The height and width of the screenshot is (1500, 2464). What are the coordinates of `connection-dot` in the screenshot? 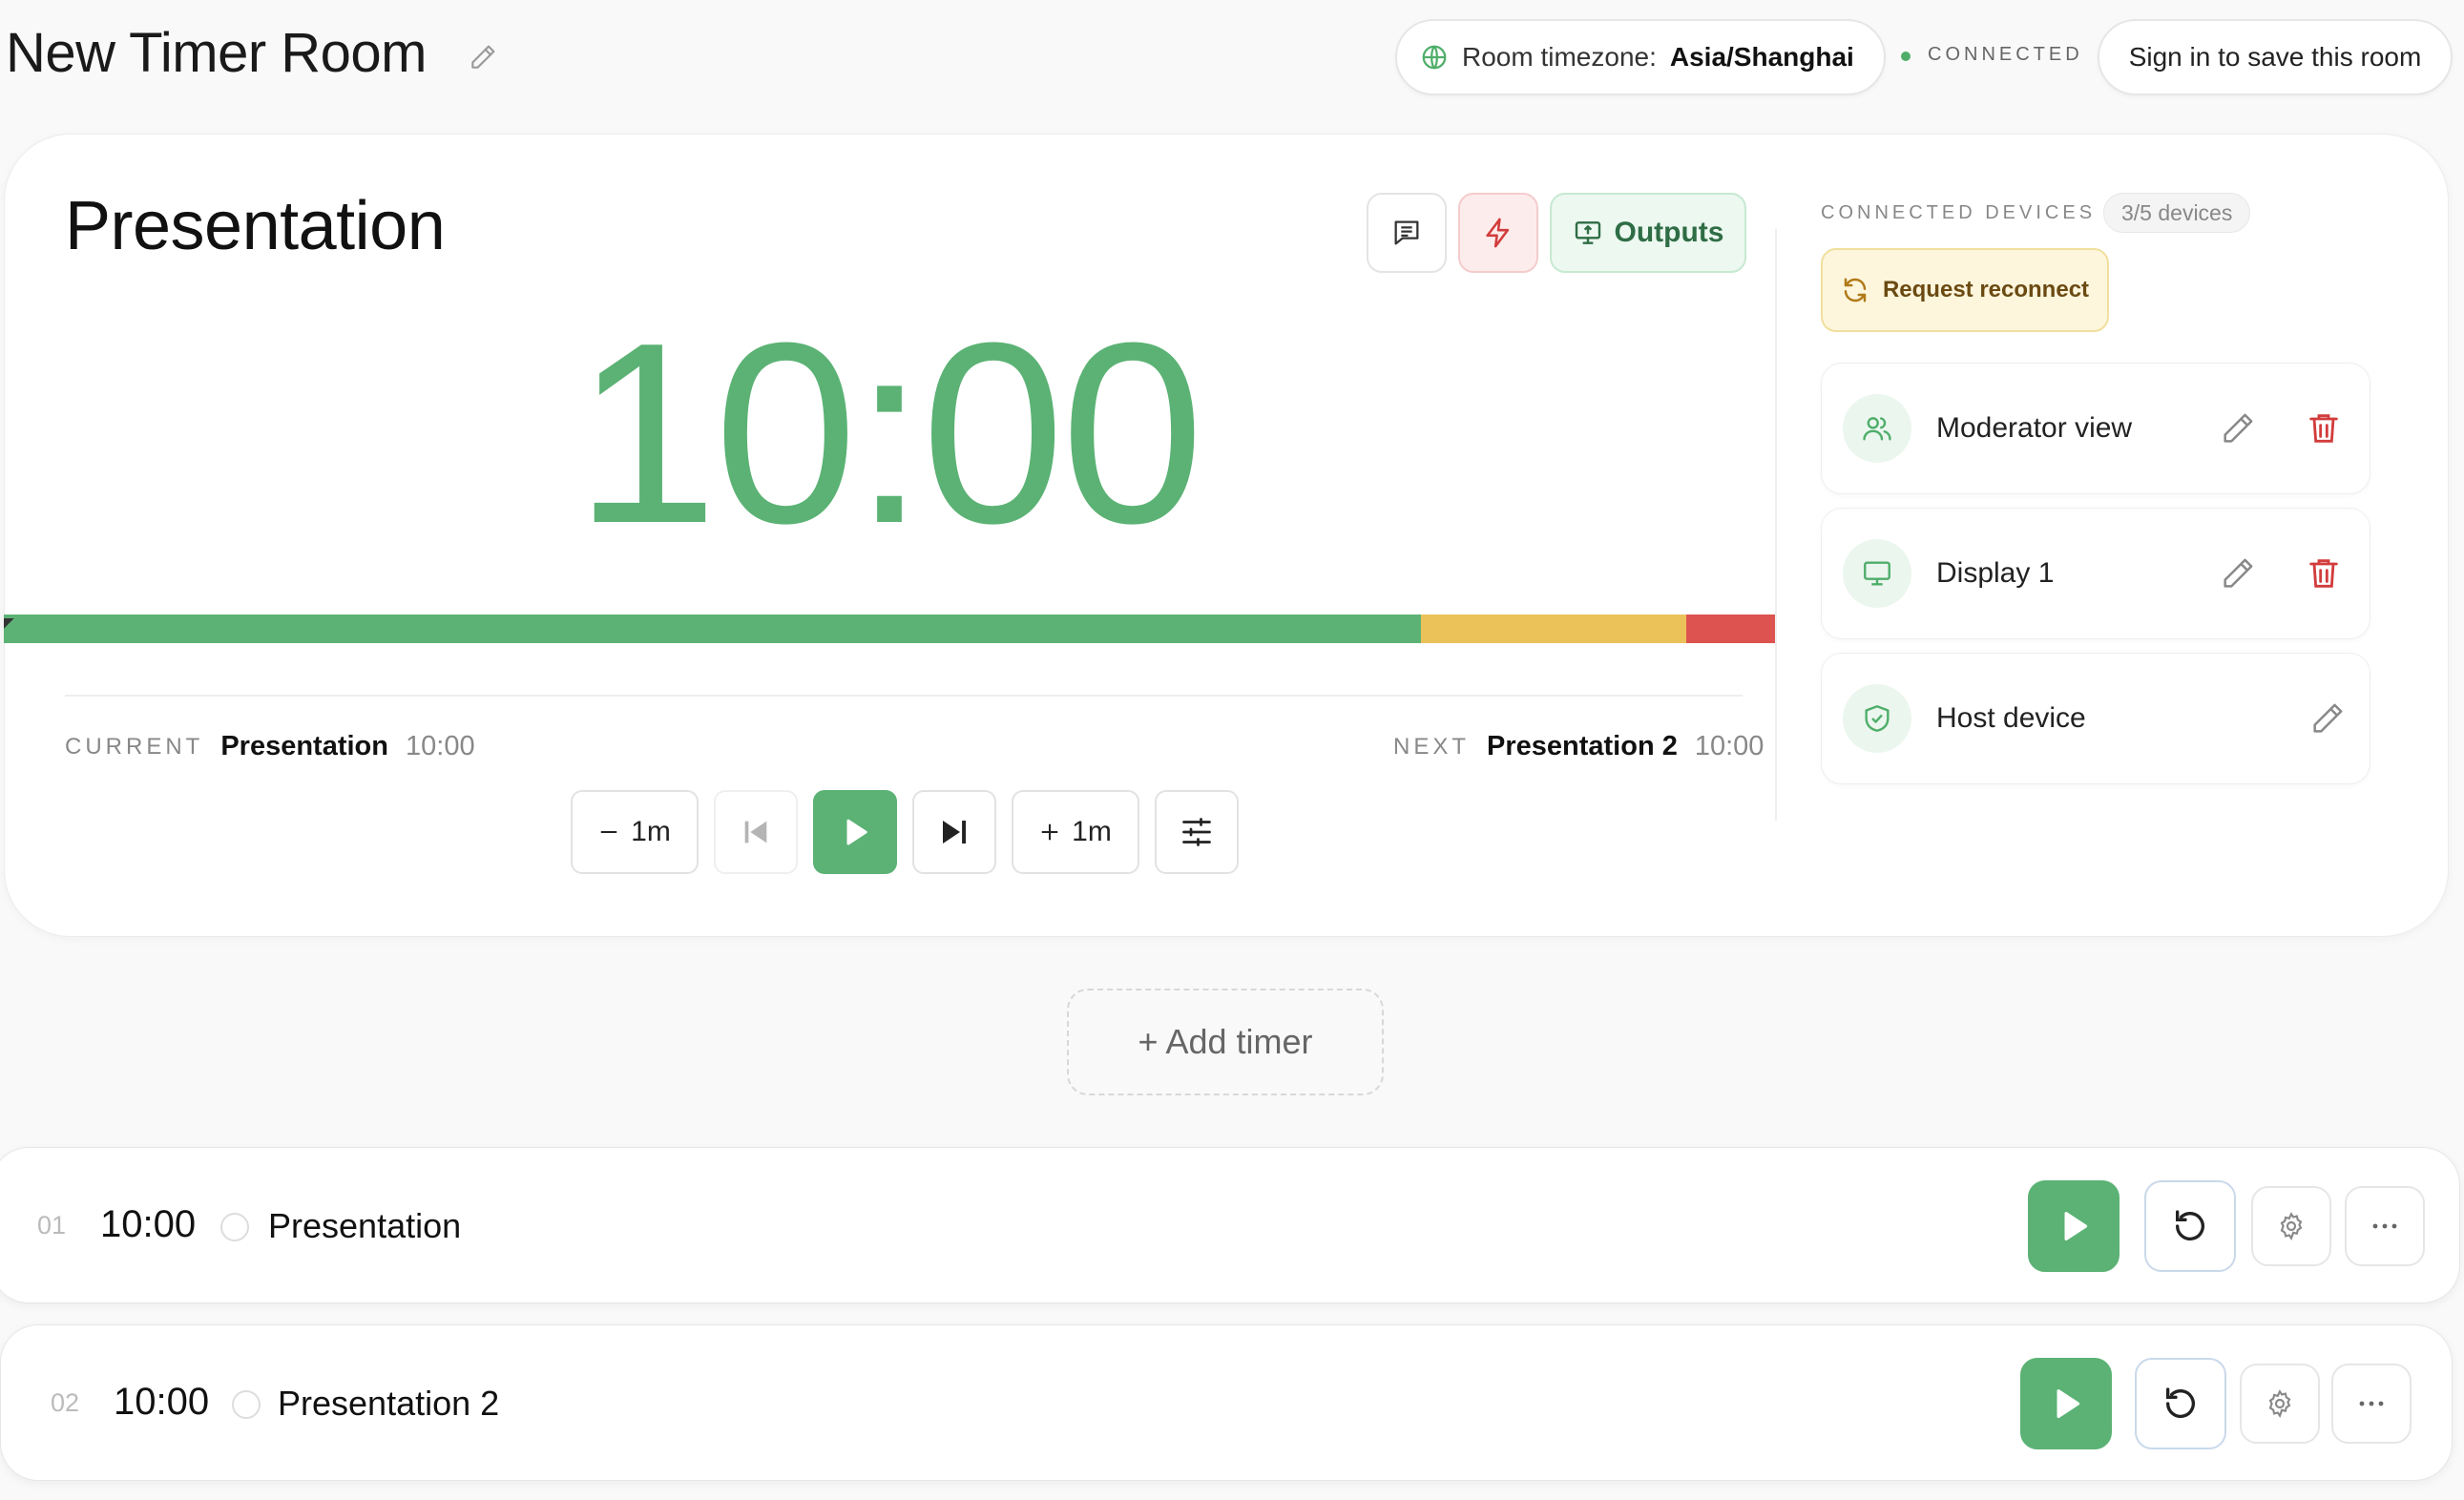 It's located at (1906, 57).